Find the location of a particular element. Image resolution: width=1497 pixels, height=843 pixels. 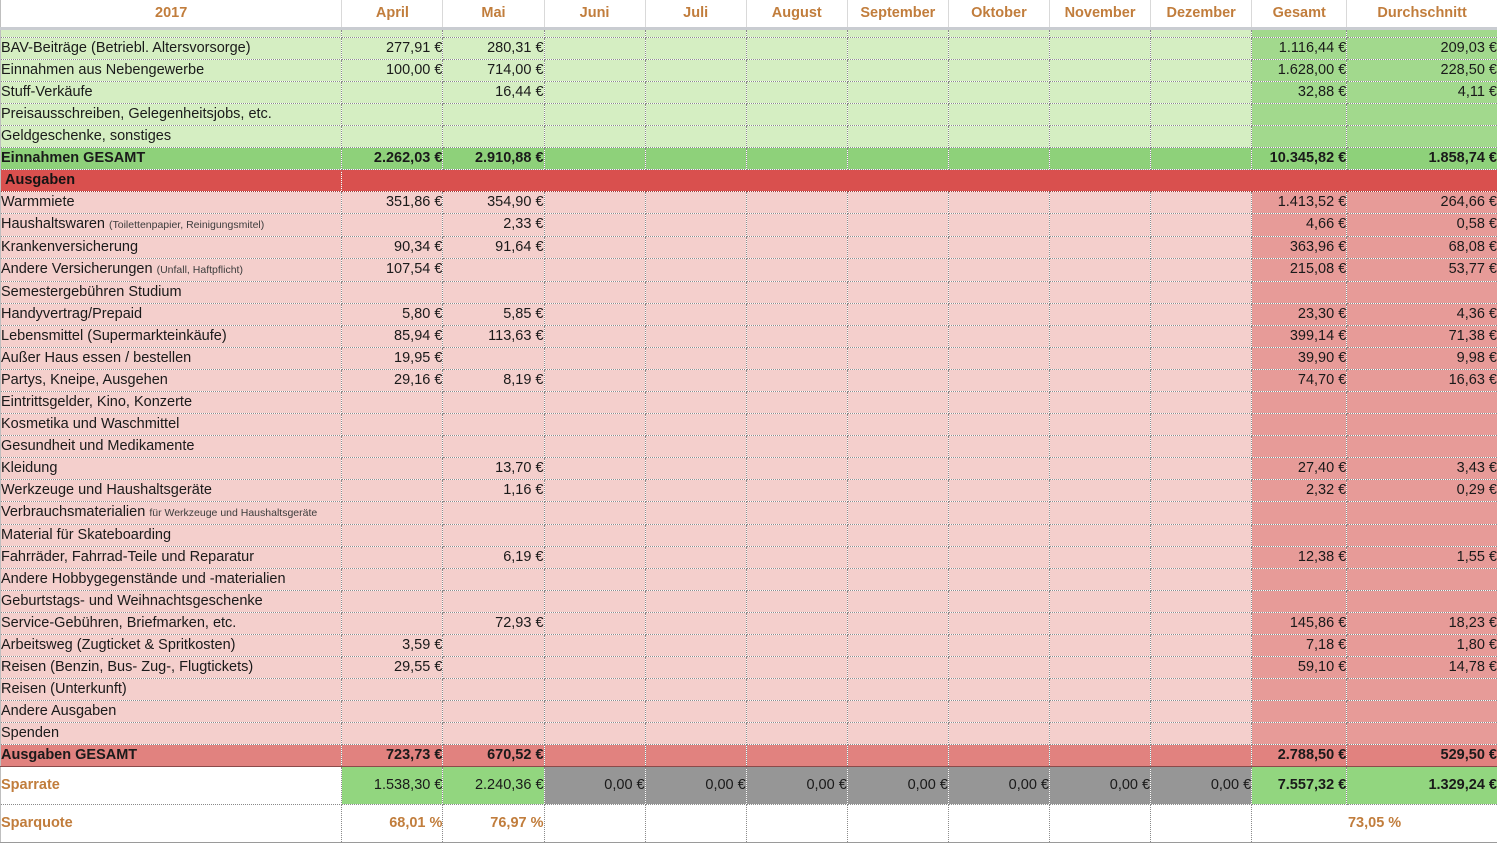

header-col-april: April is located at coordinates (392, 14).